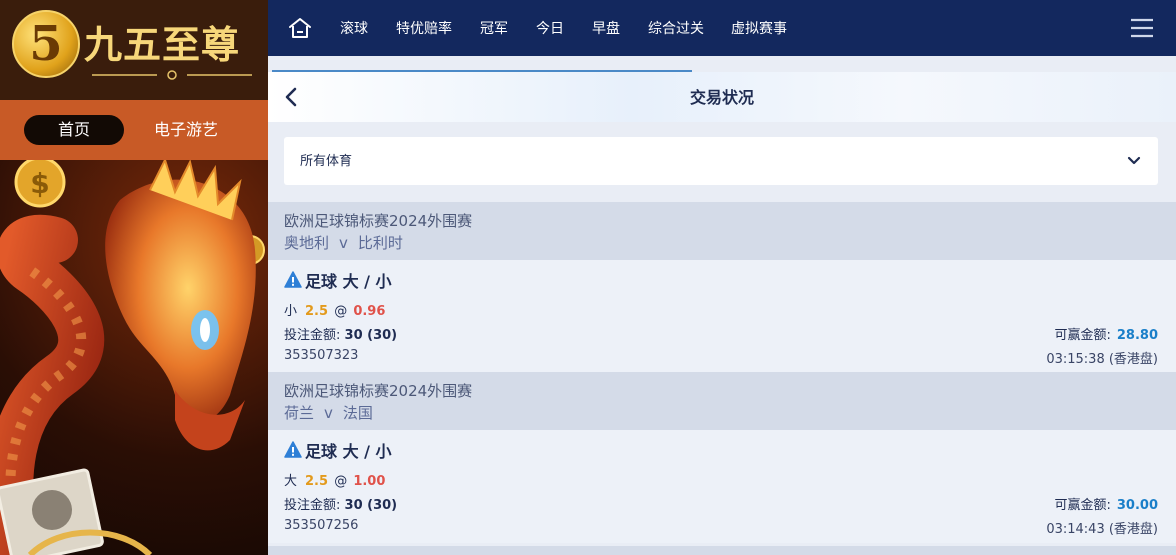 This screenshot has height=555, width=1176. I want to click on bet-id: 353507256, so click(321, 525).